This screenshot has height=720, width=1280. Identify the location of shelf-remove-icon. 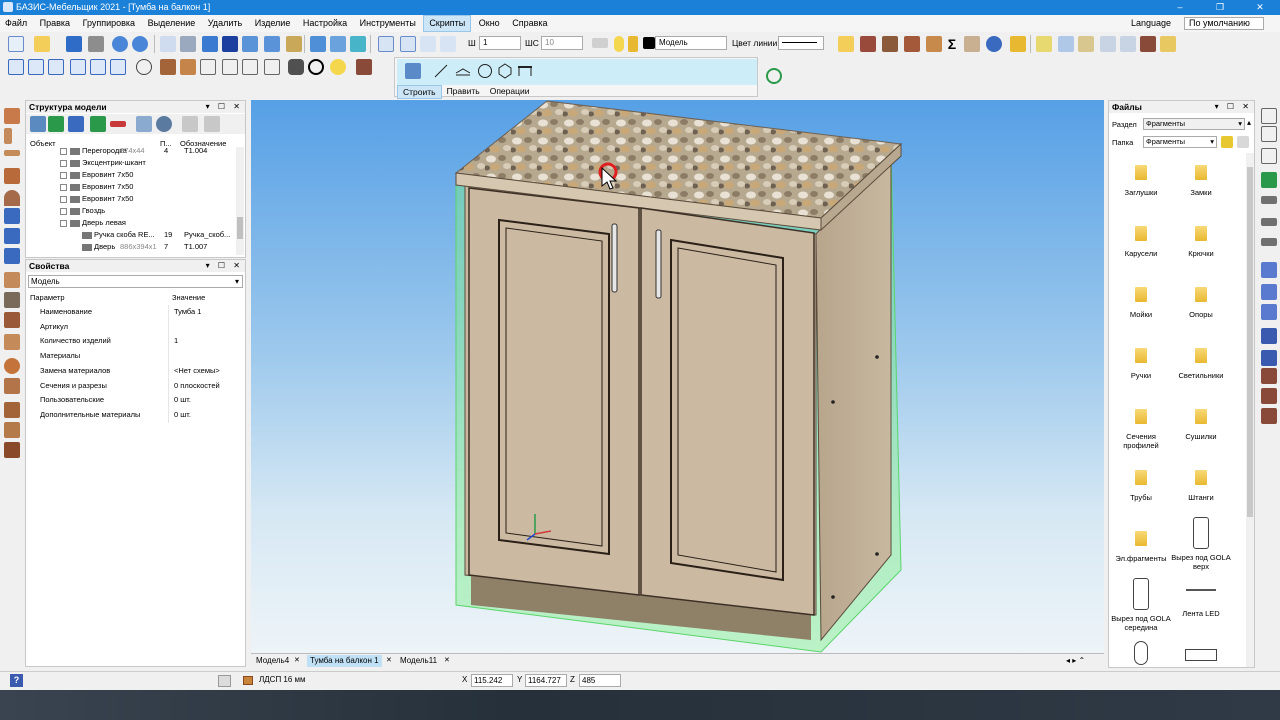
(1269, 222).